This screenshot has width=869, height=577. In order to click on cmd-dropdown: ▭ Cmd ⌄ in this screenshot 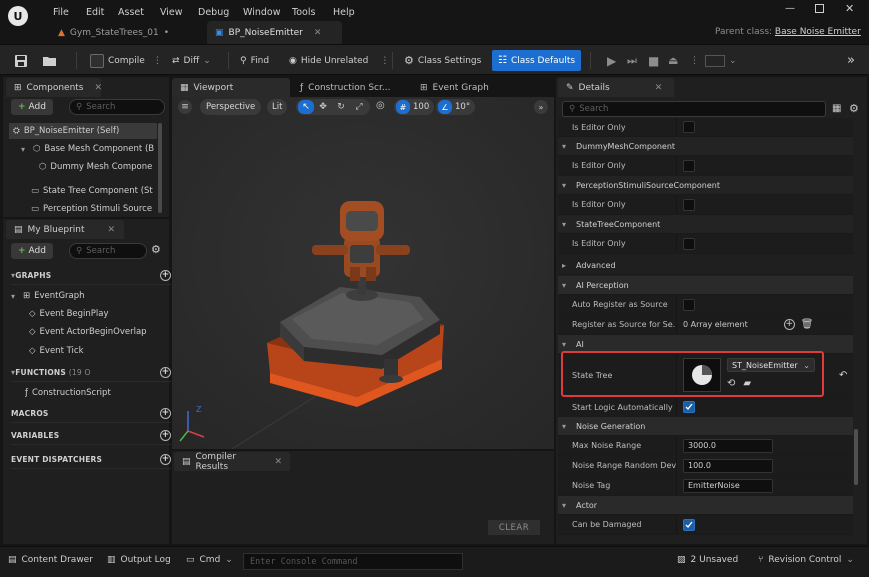, I will do `click(209, 560)`.